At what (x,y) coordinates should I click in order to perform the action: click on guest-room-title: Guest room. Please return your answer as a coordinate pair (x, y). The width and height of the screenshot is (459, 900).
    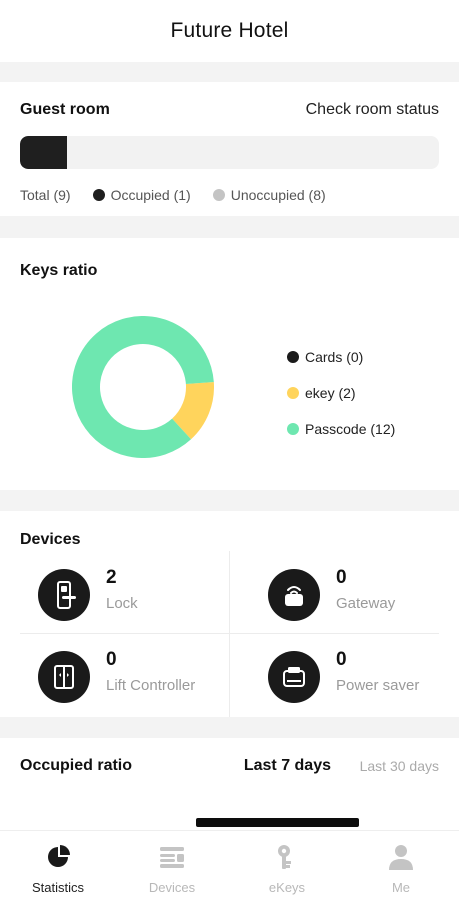
    Looking at the image, I should click on (65, 109).